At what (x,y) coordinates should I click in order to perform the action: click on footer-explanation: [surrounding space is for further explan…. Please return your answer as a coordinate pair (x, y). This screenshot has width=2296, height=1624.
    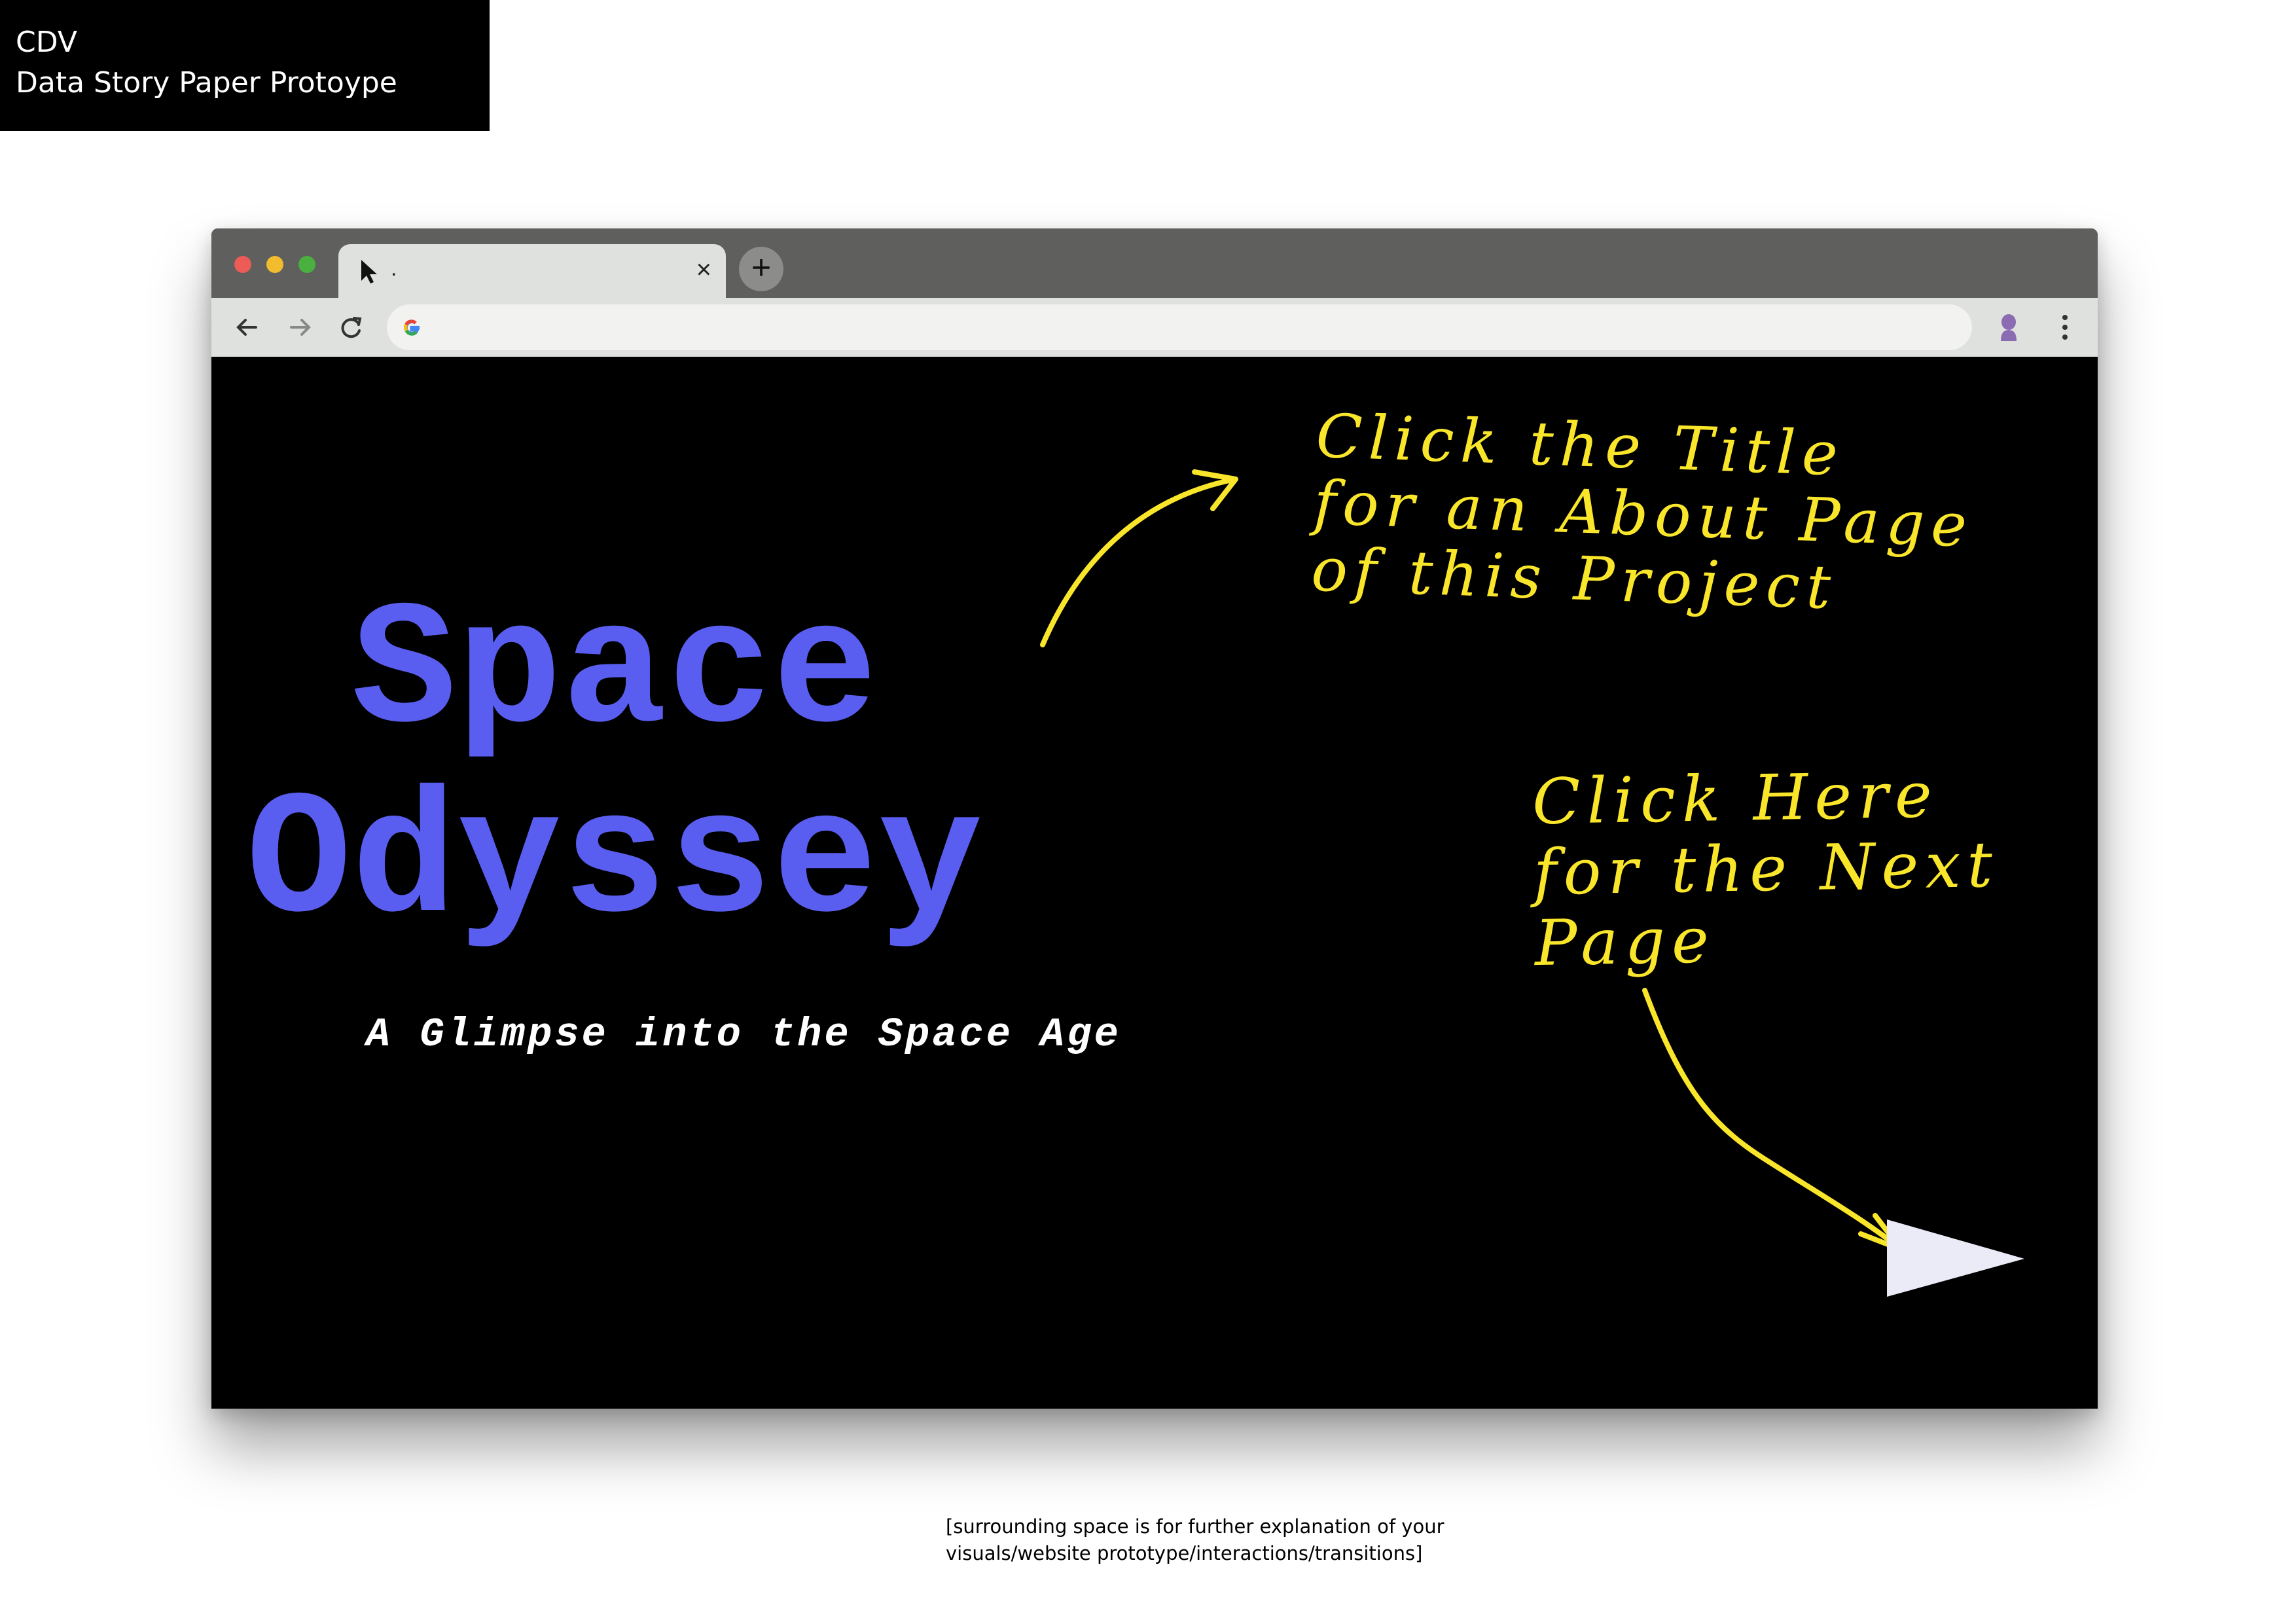
    Looking at the image, I should click on (1240, 1540).